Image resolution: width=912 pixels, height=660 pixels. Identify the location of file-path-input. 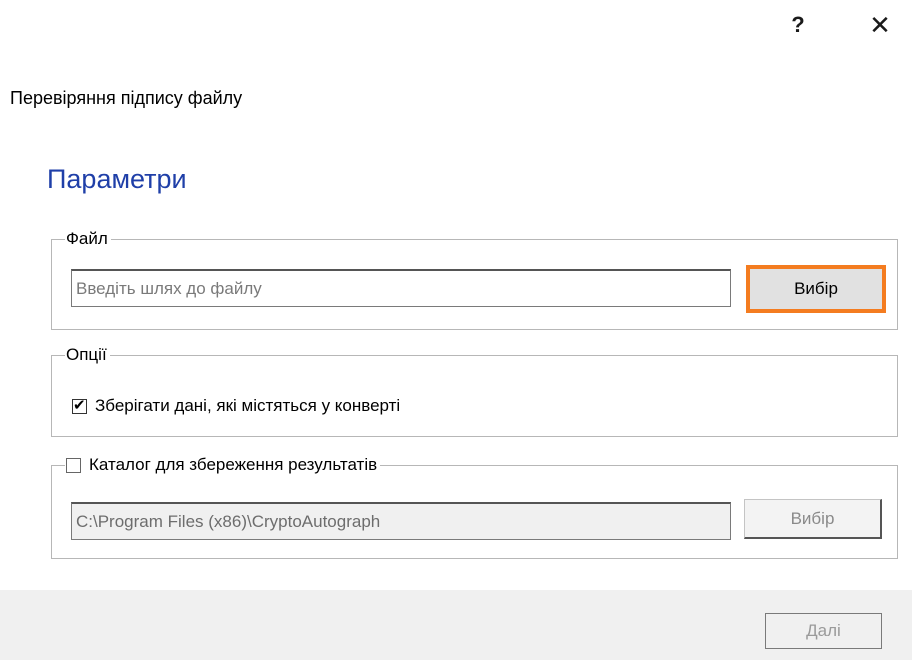
(401, 288).